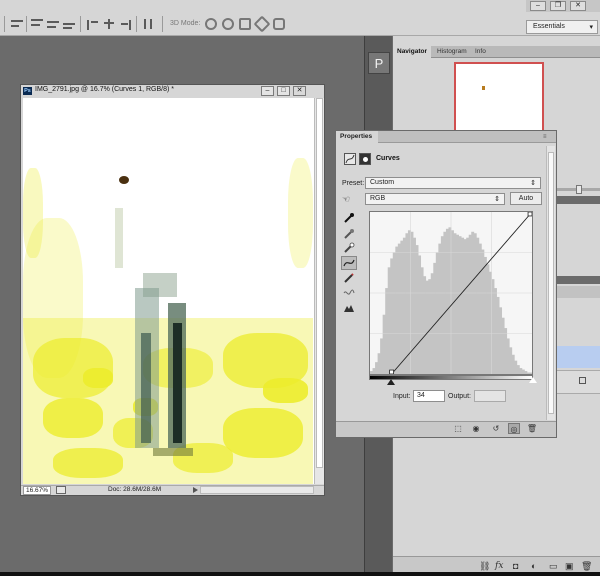 This screenshot has width=600, height=576. What do you see at coordinates (195, 490) in the screenshot?
I see `status-menu-arrow-icon` at bounding box center [195, 490].